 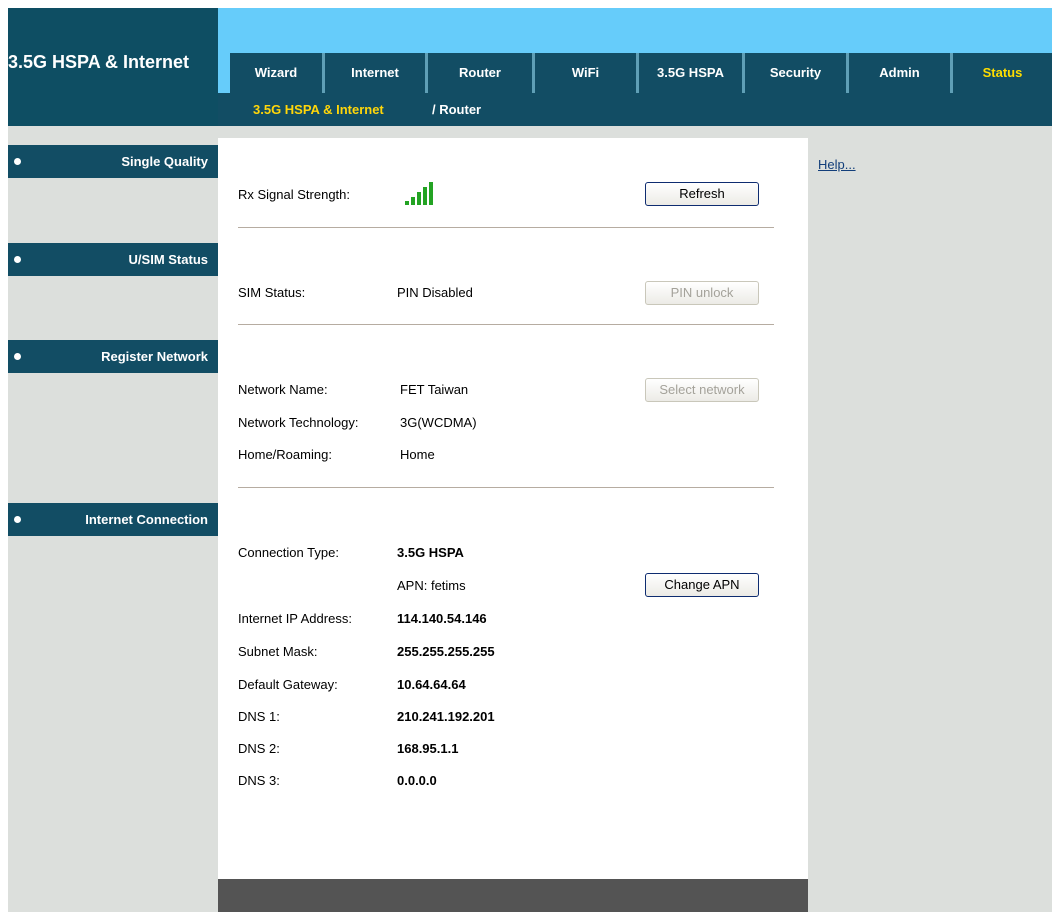 I want to click on apn-value: APN: fetims, so click(x=431, y=585).